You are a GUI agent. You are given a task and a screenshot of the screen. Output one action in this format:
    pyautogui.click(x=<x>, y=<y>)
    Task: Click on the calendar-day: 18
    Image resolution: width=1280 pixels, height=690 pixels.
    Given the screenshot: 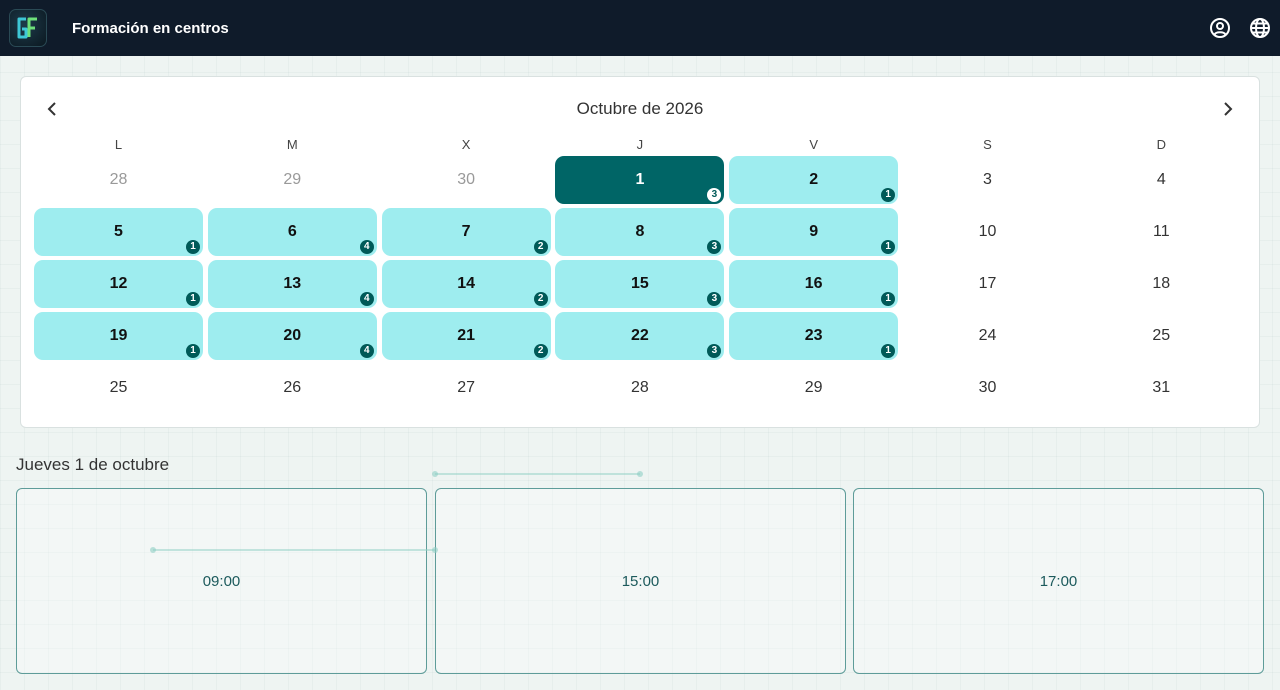 What is the action you would take?
    pyautogui.click(x=1161, y=284)
    